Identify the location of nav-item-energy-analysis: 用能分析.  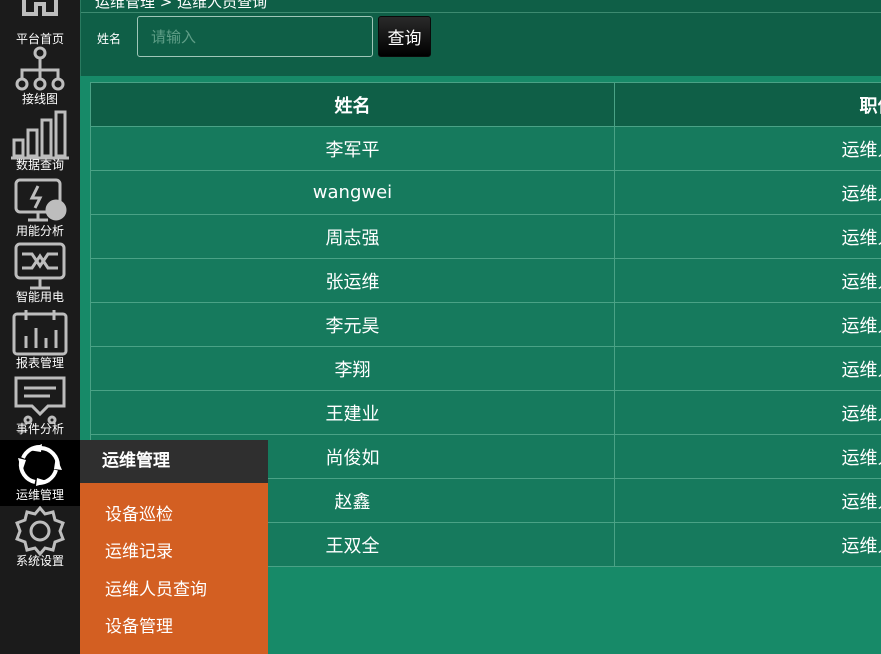
(40, 209).